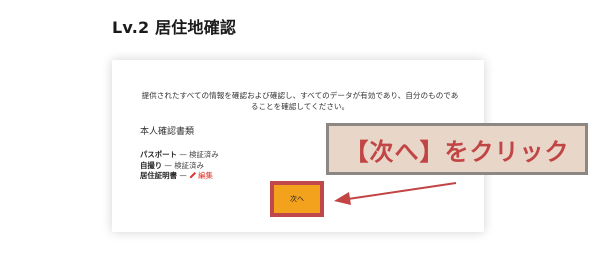  I want to click on document-row-passport: パスポート — 検証済み, so click(179, 155).